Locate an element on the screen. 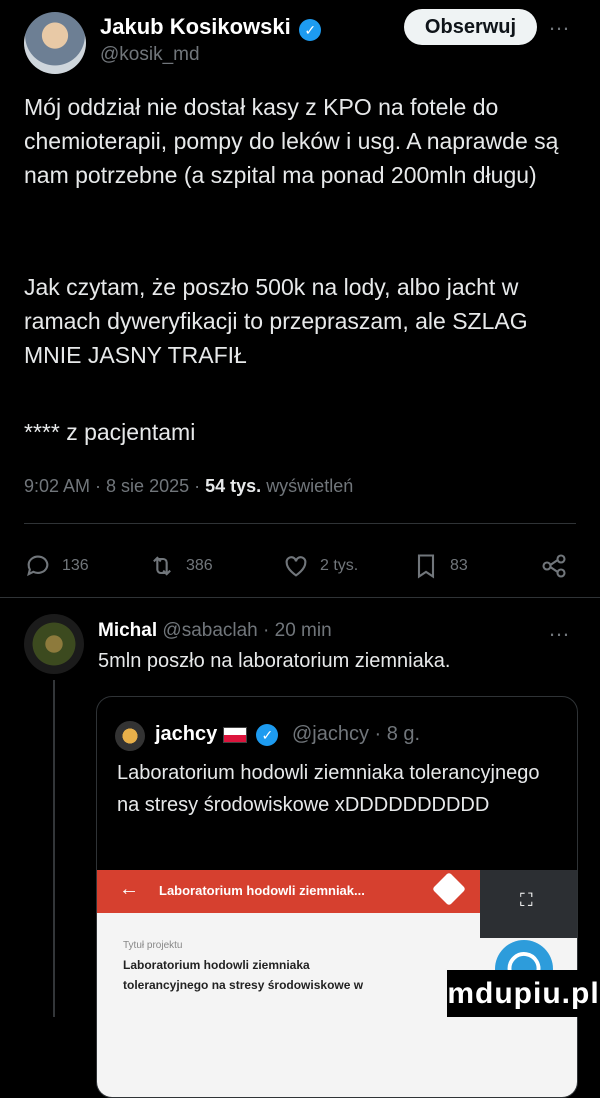 The width and height of the screenshot is (600, 1098). reply-text: 5mln poszło na laboratorium ziemniaka. is located at coordinates (274, 661).